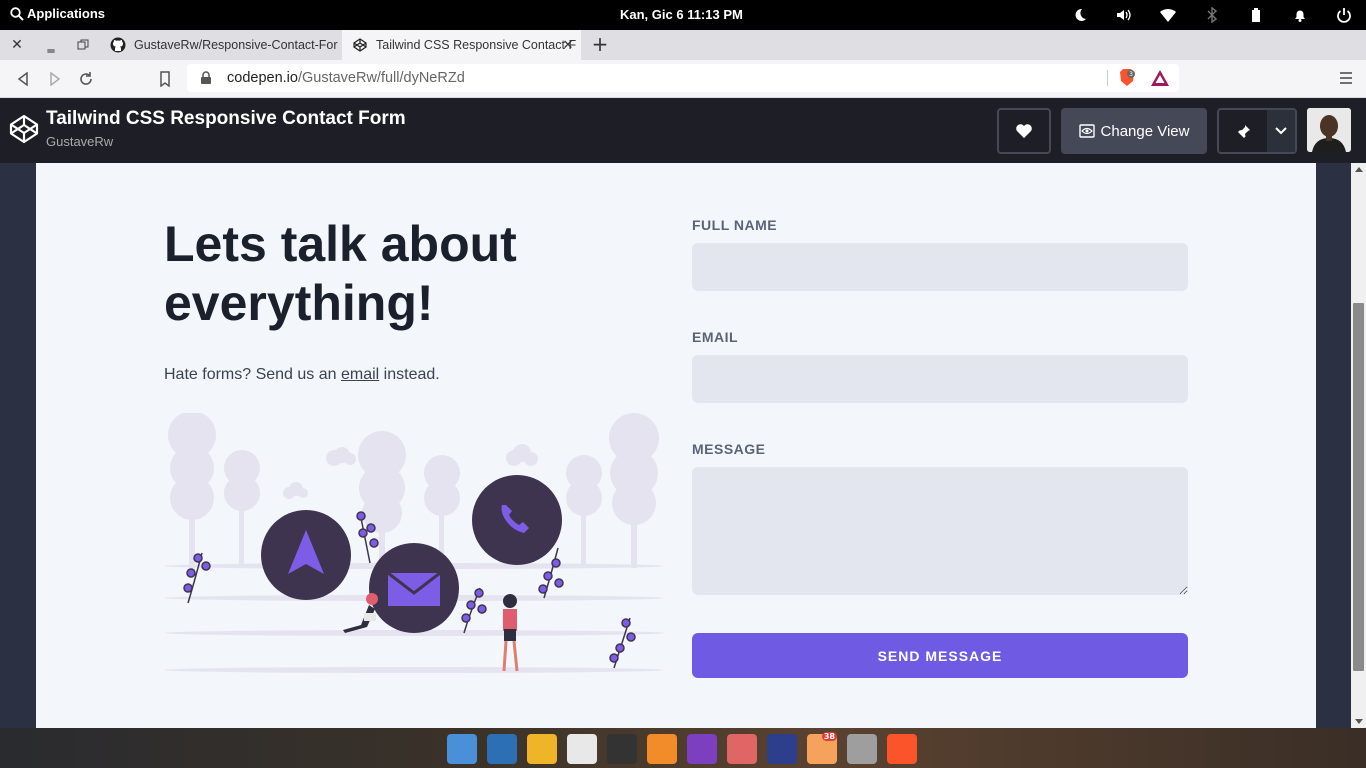 The height and width of the screenshot is (768, 1366). Describe the element at coordinates (822, 747) in the screenshot. I see `appcenter-icon: 38` at that location.